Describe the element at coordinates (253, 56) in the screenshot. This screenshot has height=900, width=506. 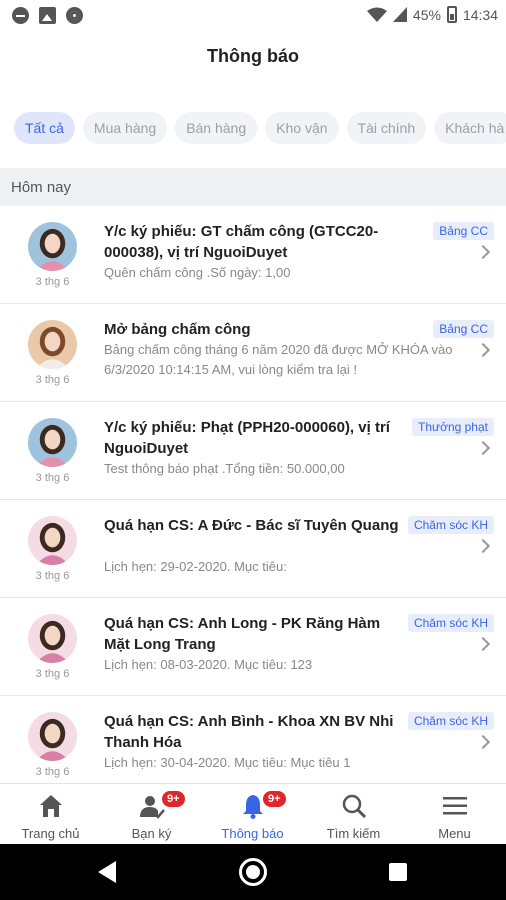
I see `page-title: Thông báo` at that location.